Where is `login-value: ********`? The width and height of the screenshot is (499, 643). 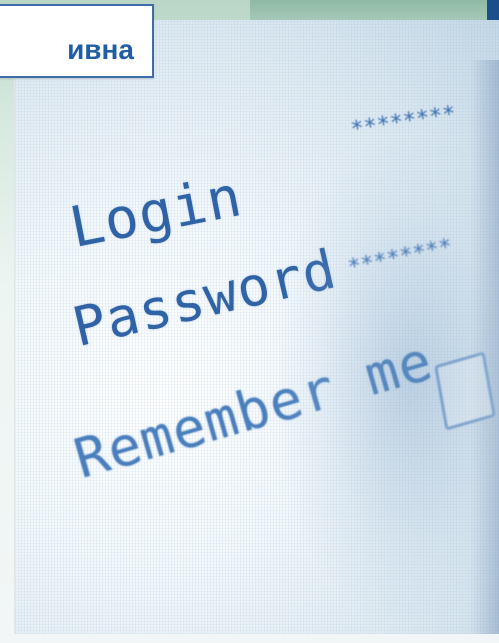 login-value: ******** is located at coordinates (403, 122).